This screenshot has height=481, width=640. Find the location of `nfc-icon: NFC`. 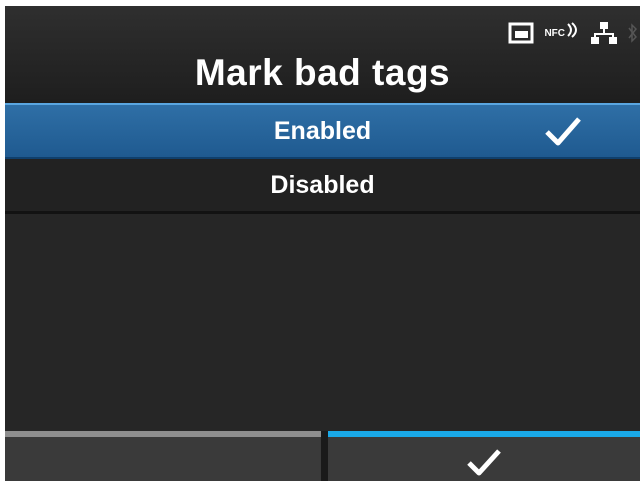

nfc-icon: NFC is located at coordinates (562, 30).